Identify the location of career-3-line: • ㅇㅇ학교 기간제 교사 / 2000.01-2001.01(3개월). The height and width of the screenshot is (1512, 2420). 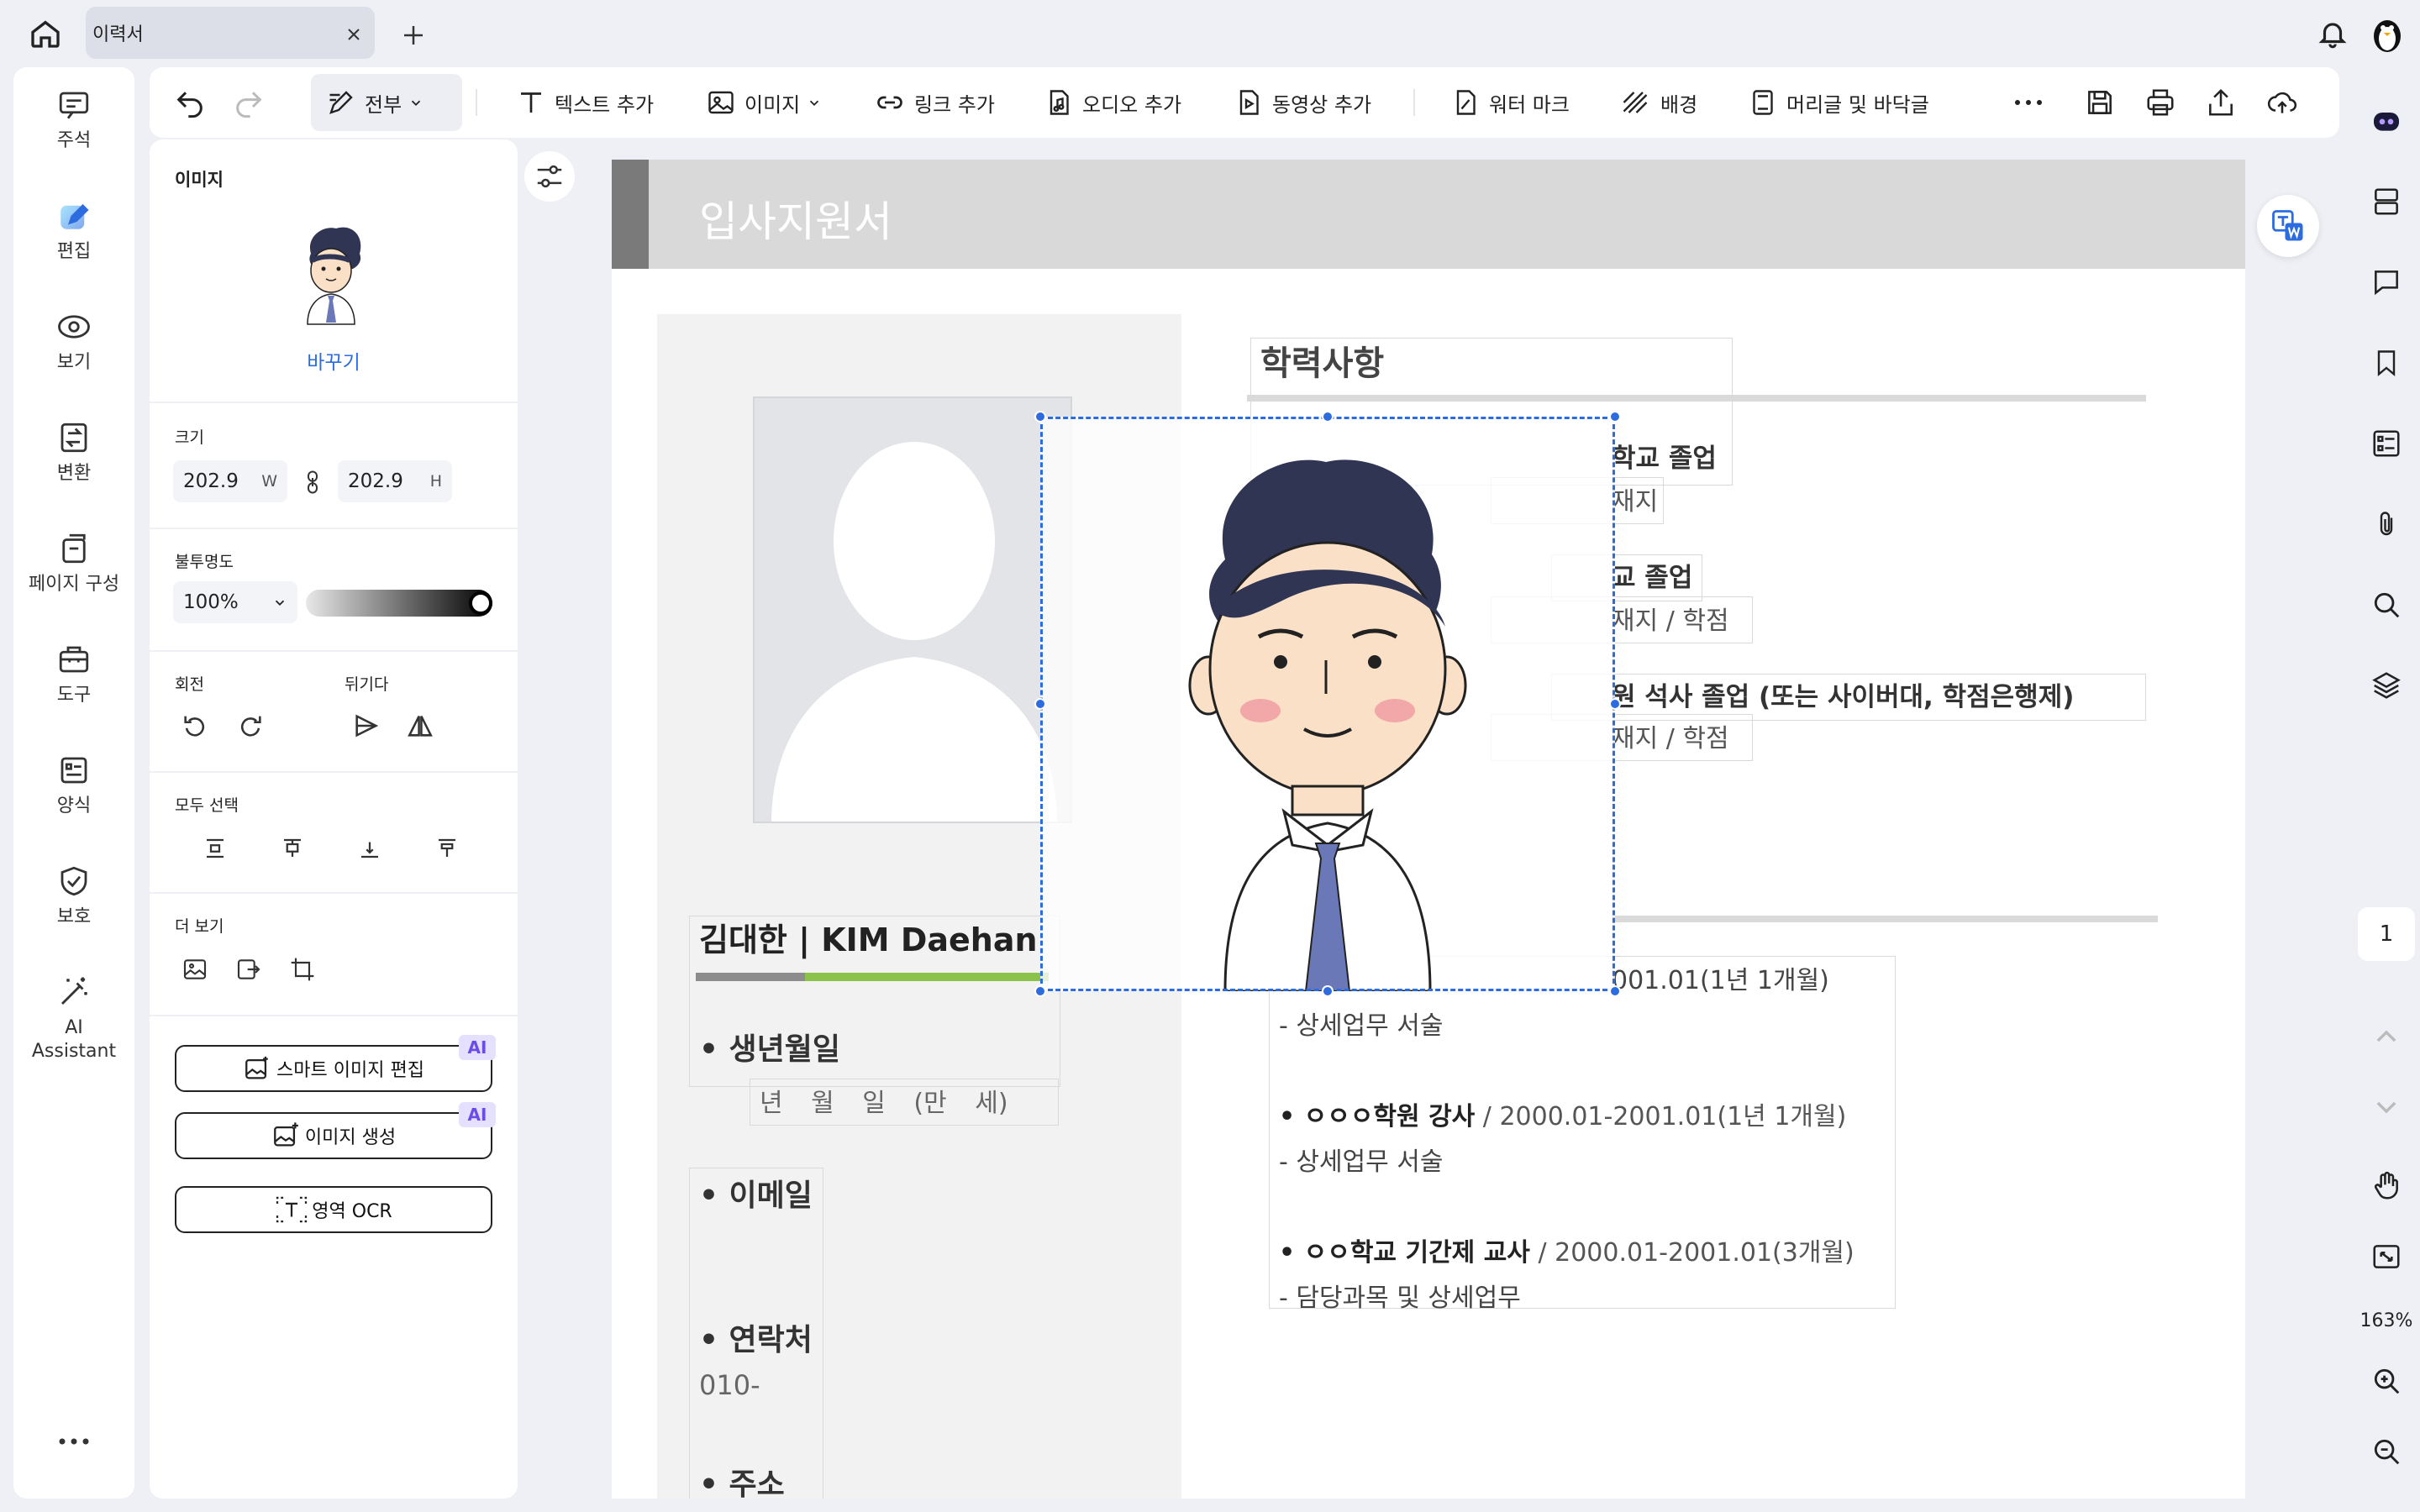
(1566, 1249).